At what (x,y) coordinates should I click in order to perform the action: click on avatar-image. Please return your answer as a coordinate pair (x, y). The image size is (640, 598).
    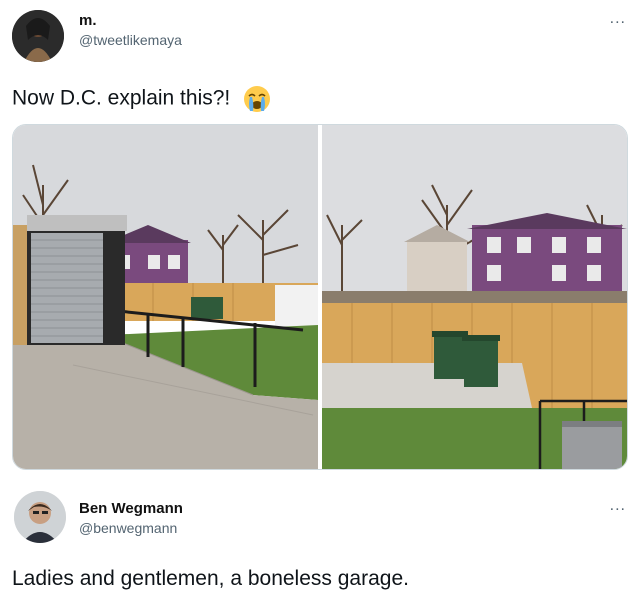
    Looking at the image, I should click on (40, 517).